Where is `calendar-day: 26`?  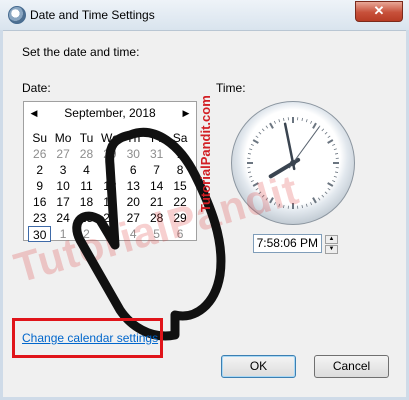 calendar-day: 26 is located at coordinates (39, 154).